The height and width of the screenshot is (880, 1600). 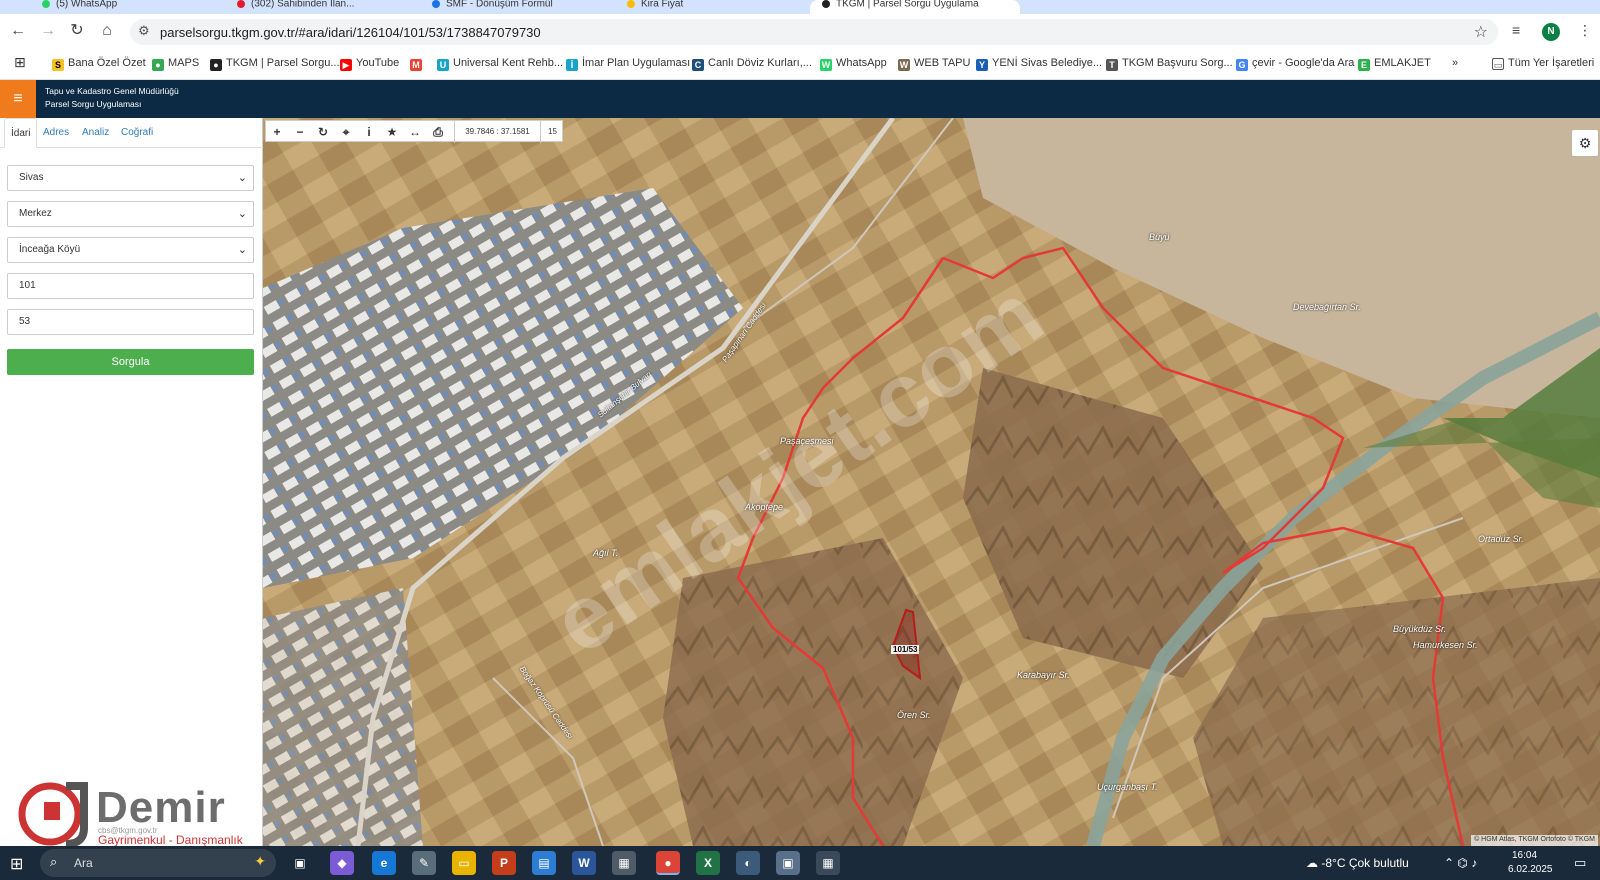 What do you see at coordinates (584, 863) in the screenshot?
I see `word-icon: W` at bounding box center [584, 863].